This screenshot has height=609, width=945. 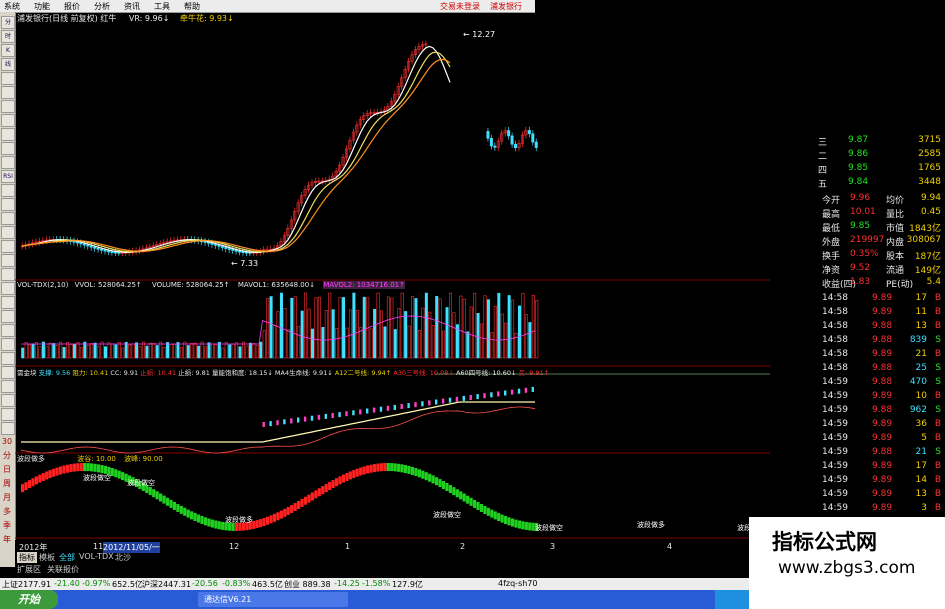 What do you see at coordinates (162, 6) in the screenshot?
I see `menu-item: 工具` at bounding box center [162, 6].